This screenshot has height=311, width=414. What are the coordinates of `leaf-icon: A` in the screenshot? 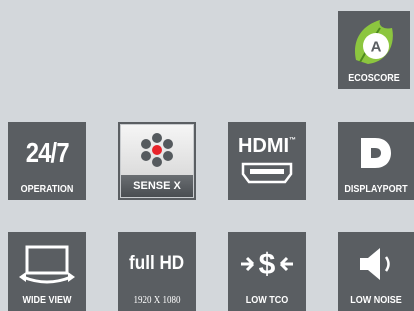 It's located at (374, 42).